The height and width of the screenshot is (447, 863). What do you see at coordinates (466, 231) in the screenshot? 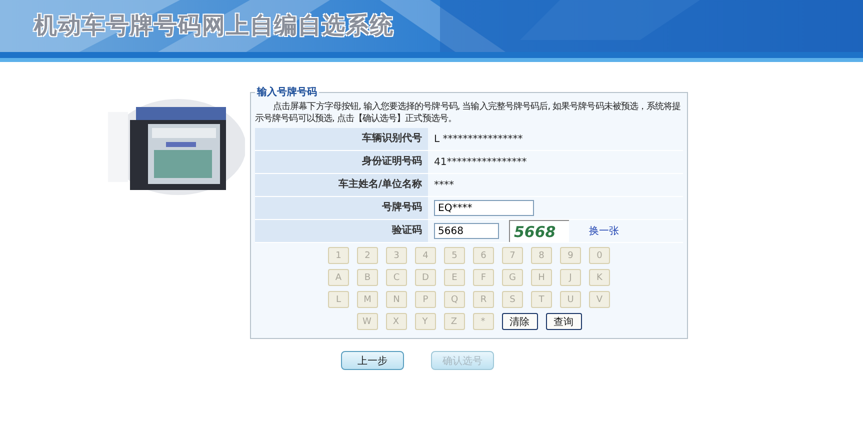
I see `captcha-field: 5668` at bounding box center [466, 231].